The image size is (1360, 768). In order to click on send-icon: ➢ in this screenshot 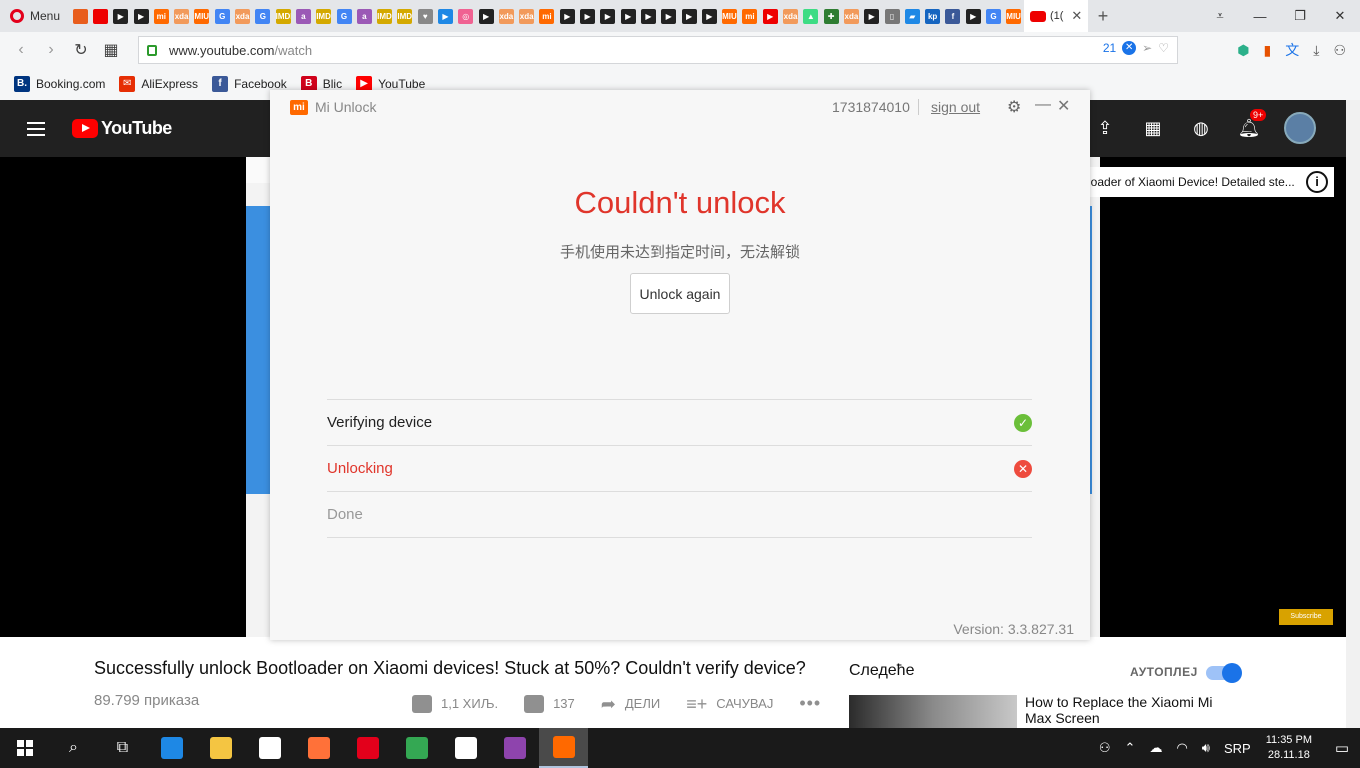, I will do `click(1147, 48)`.